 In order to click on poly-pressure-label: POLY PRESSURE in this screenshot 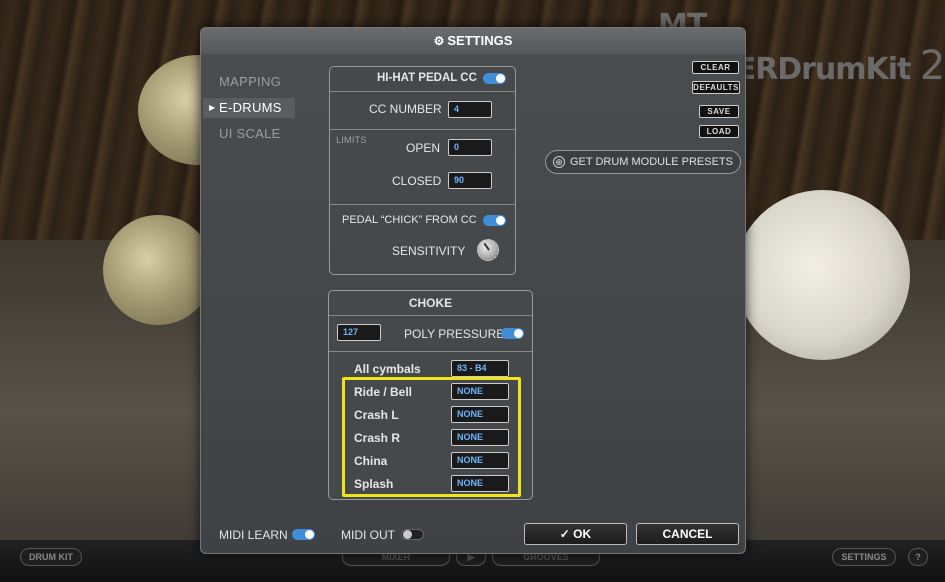, I will do `click(454, 334)`.